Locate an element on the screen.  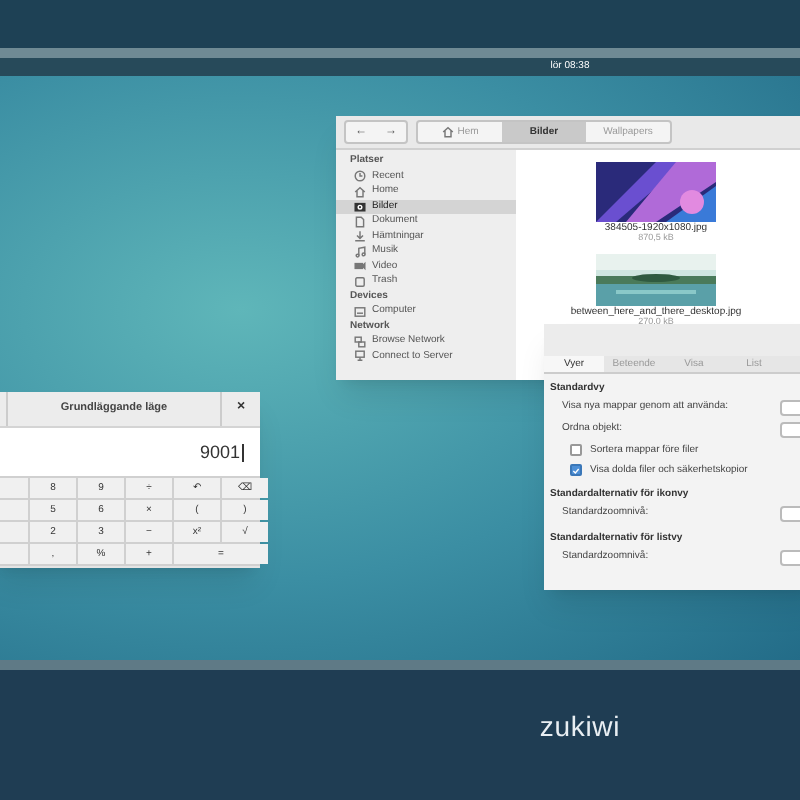
document-icon is located at coordinates (360, 221).